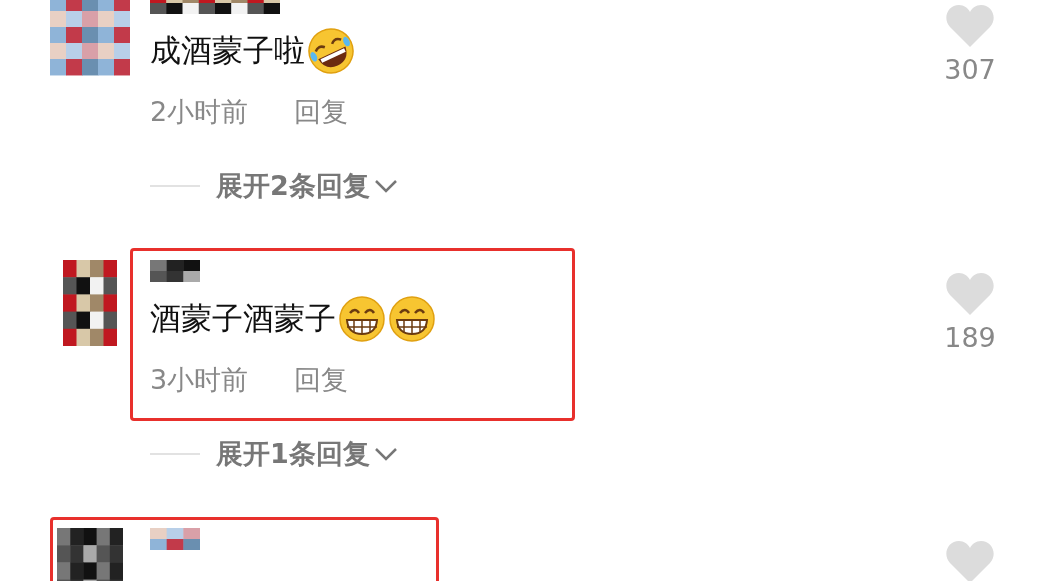 The image size is (1058, 581). Describe the element at coordinates (970, 69) in the screenshot. I see `like-count: 307` at that location.